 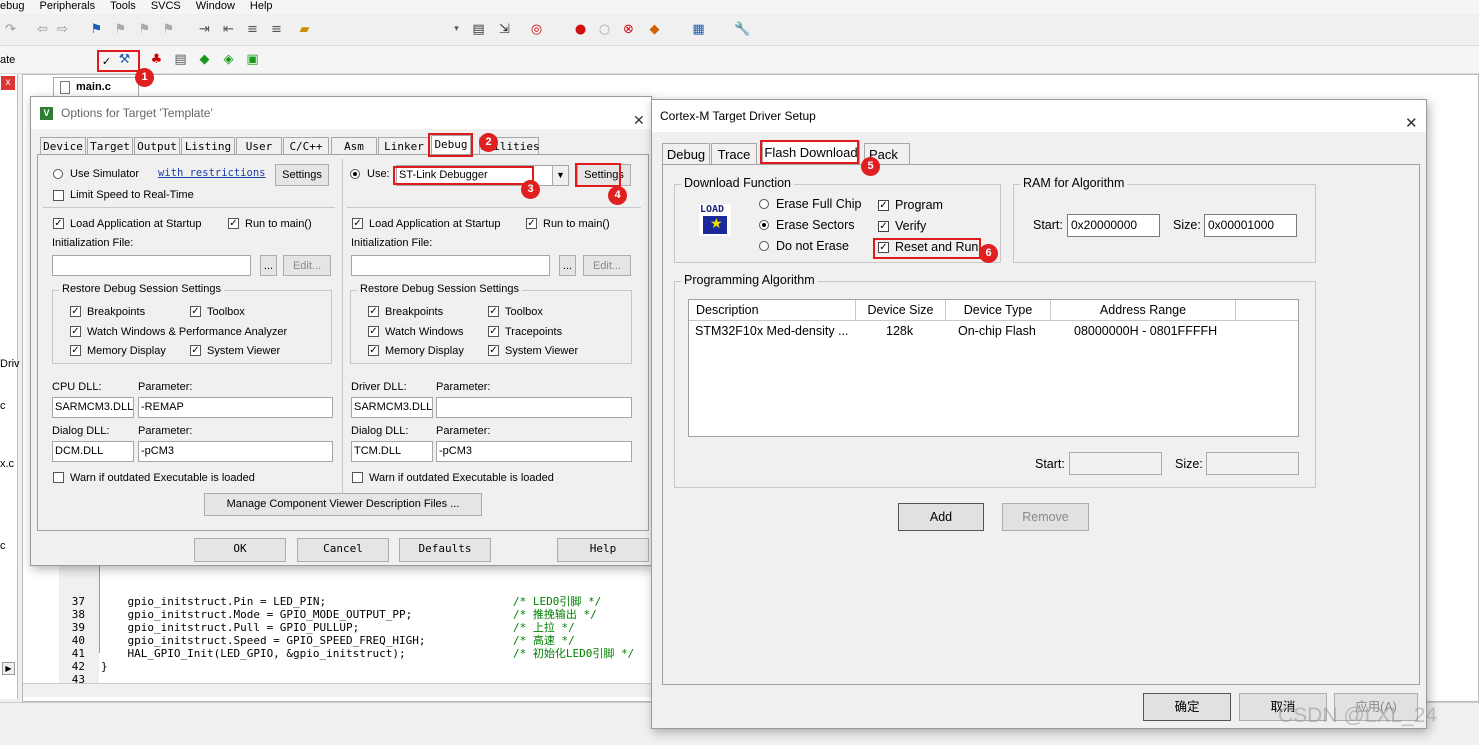 I want to click on memory-checkbox: ✓, so click(x=75, y=350).